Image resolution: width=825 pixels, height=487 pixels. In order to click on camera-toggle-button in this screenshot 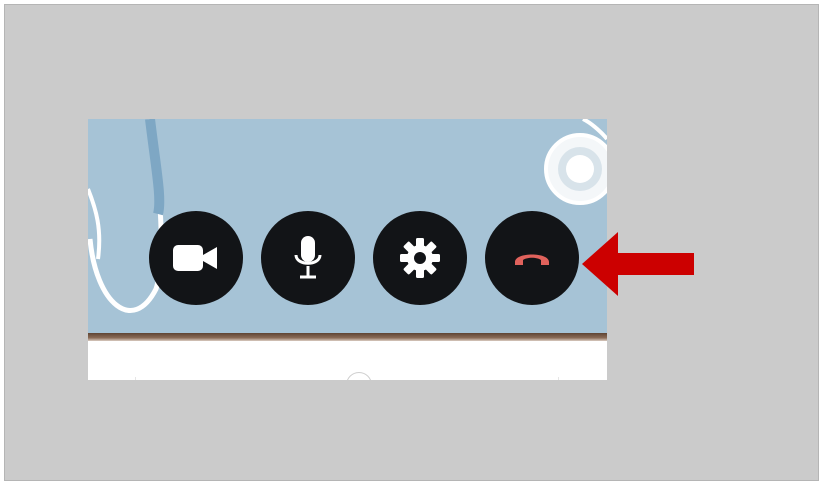, I will do `click(196, 258)`.